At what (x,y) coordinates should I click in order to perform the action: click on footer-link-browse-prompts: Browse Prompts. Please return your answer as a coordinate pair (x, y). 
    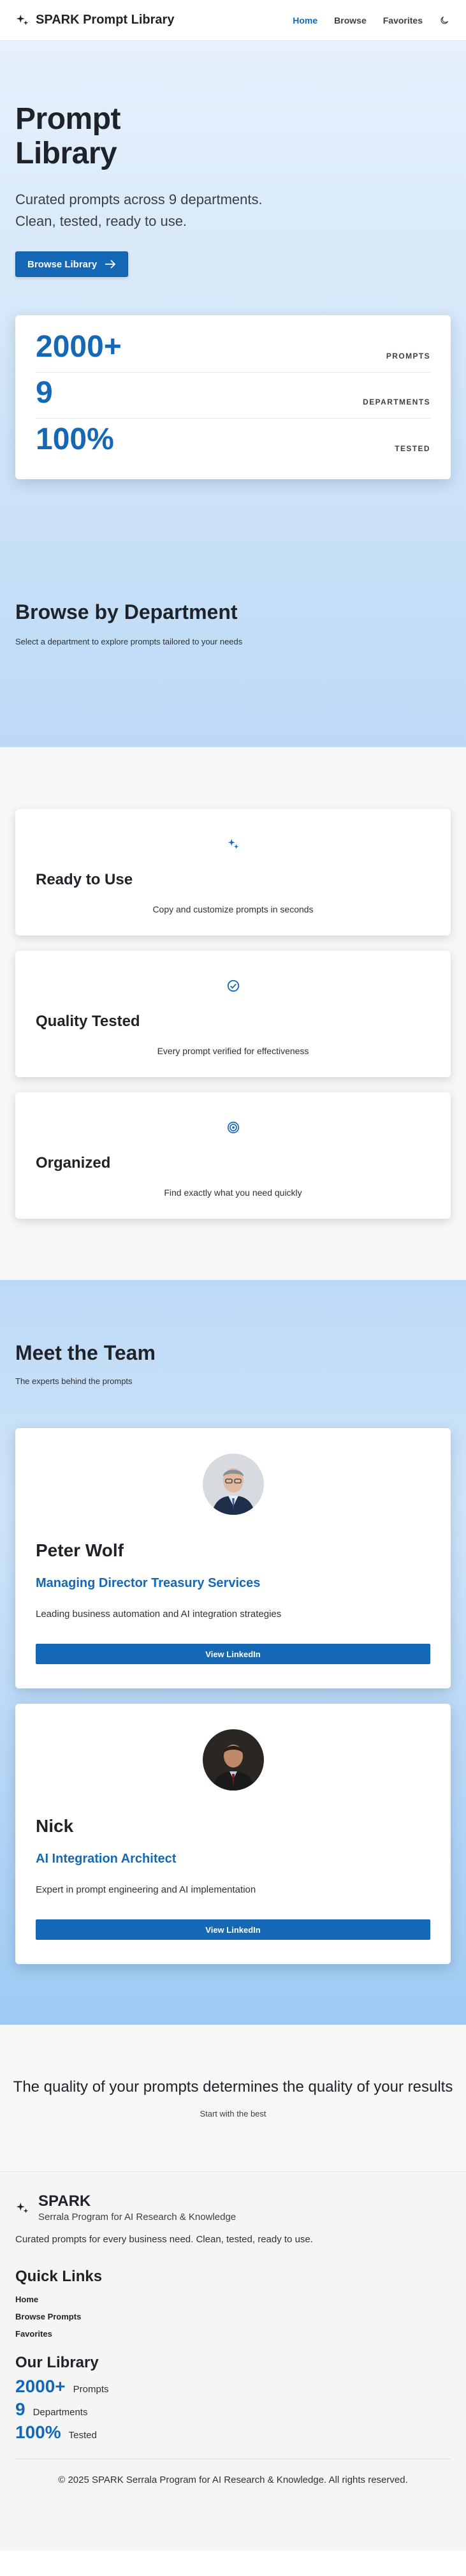
    Looking at the image, I should click on (233, 2316).